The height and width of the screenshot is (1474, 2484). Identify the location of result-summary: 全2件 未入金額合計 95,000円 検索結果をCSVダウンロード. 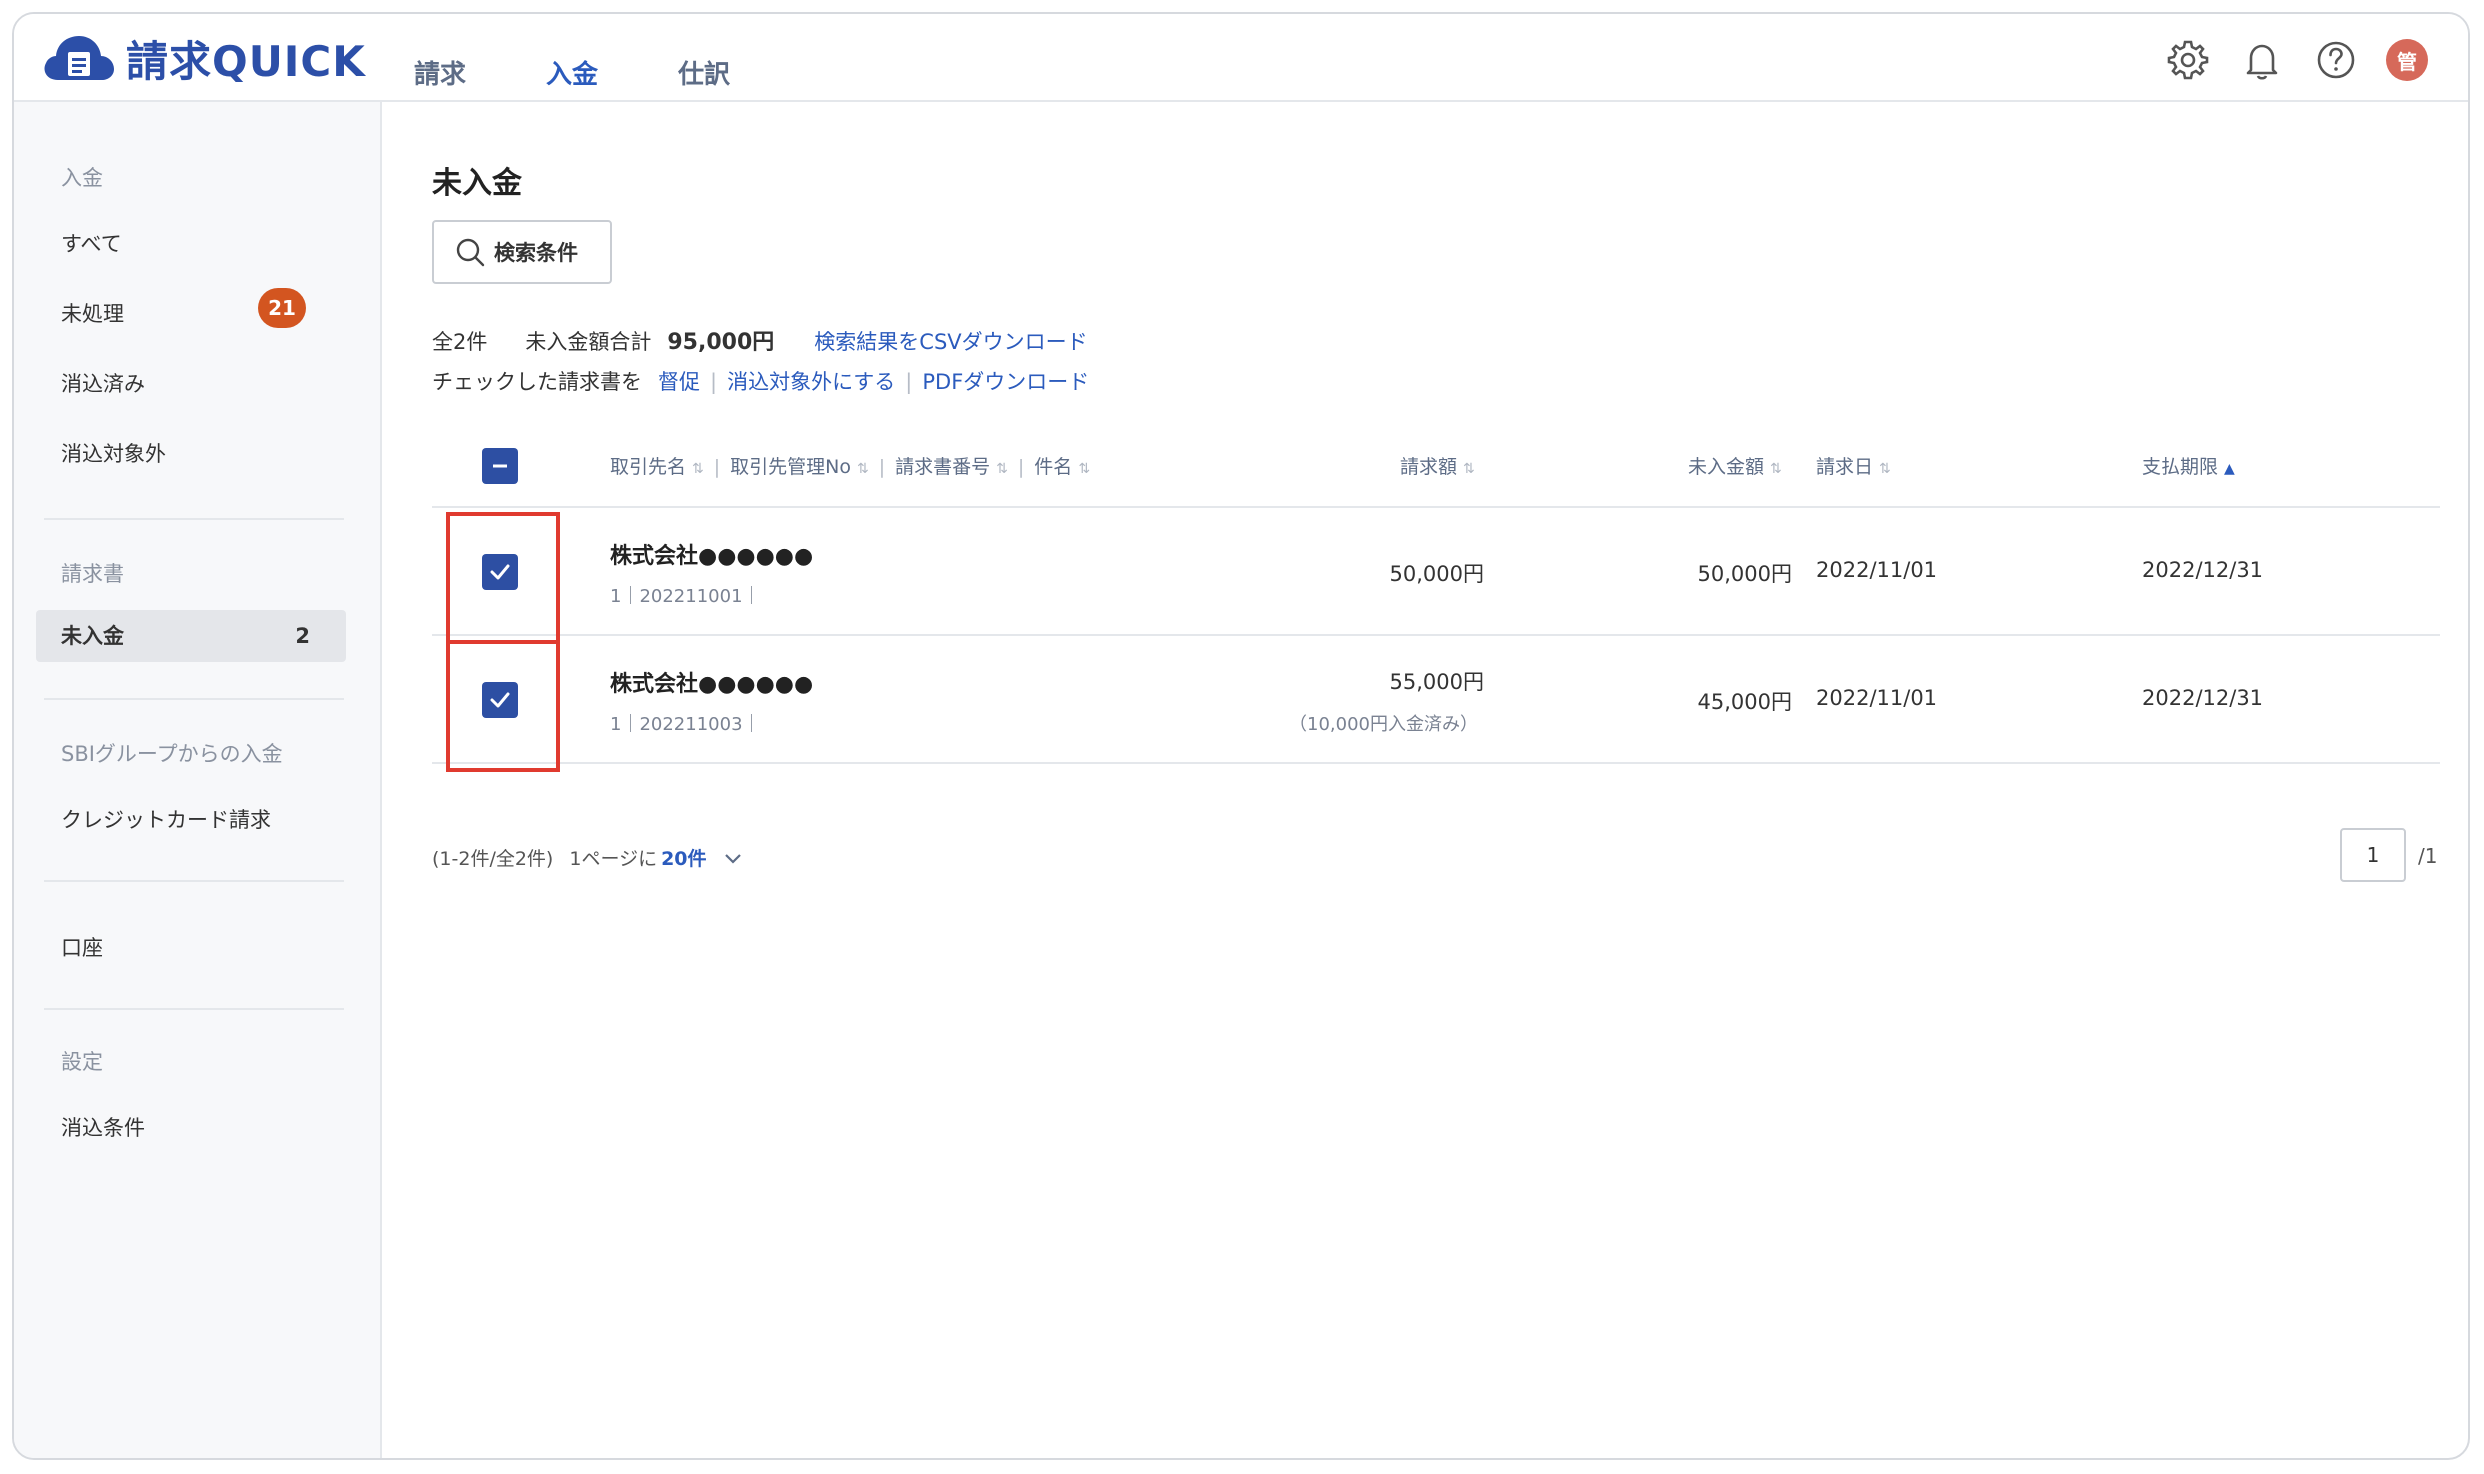
(760, 340).